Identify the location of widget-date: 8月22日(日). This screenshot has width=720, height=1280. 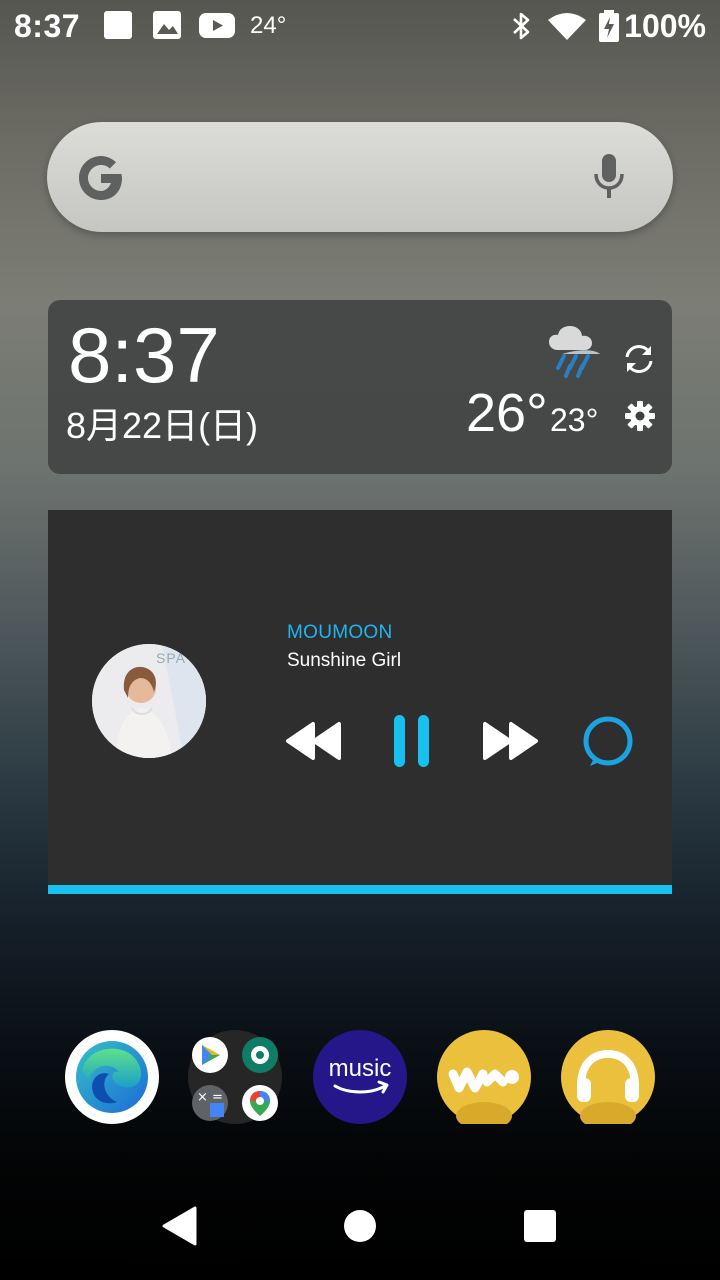
(162, 425).